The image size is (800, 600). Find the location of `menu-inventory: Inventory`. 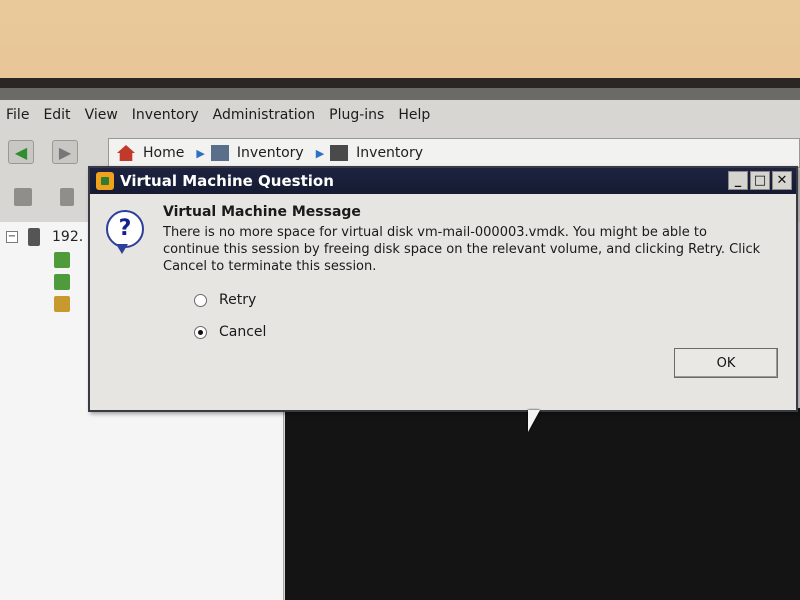

menu-inventory: Inventory is located at coordinates (165, 115).